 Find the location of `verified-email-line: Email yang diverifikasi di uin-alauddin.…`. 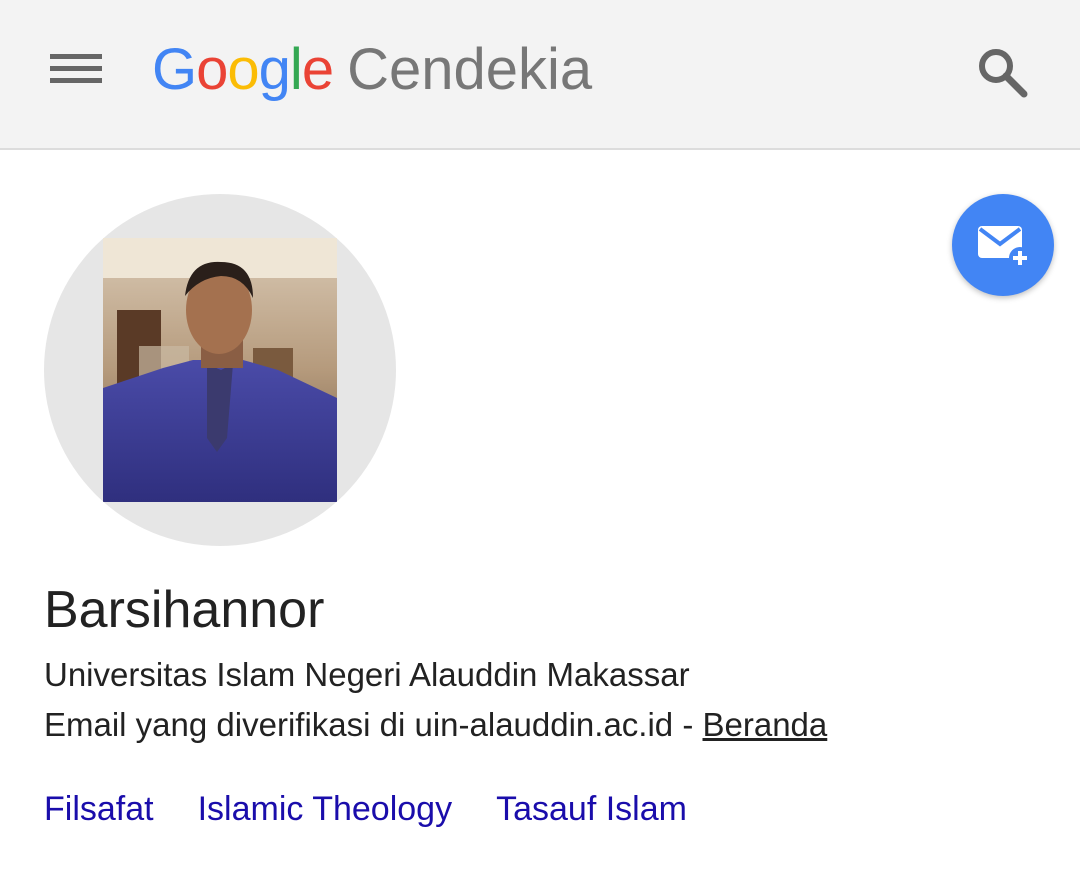

verified-email-line: Email yang diverifikasi di uin-alauddin.… is located at coordinates (435, 725).